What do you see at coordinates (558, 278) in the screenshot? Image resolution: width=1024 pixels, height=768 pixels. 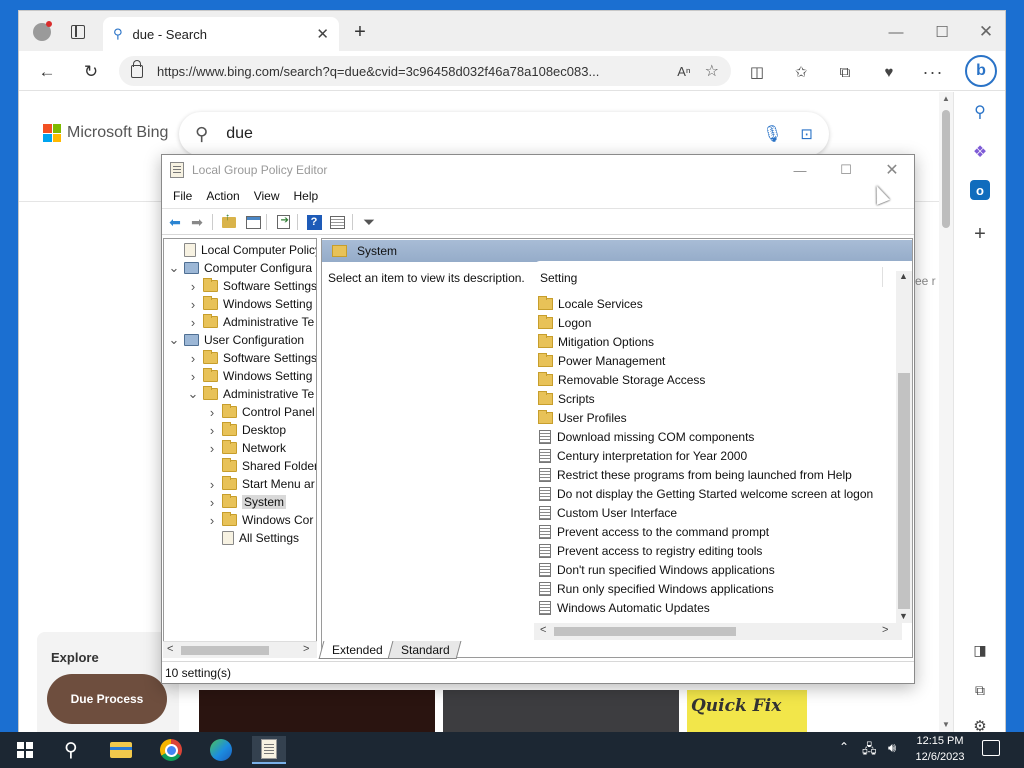 I see `column-header-setting: Setting` at bounding box center [558, 278].